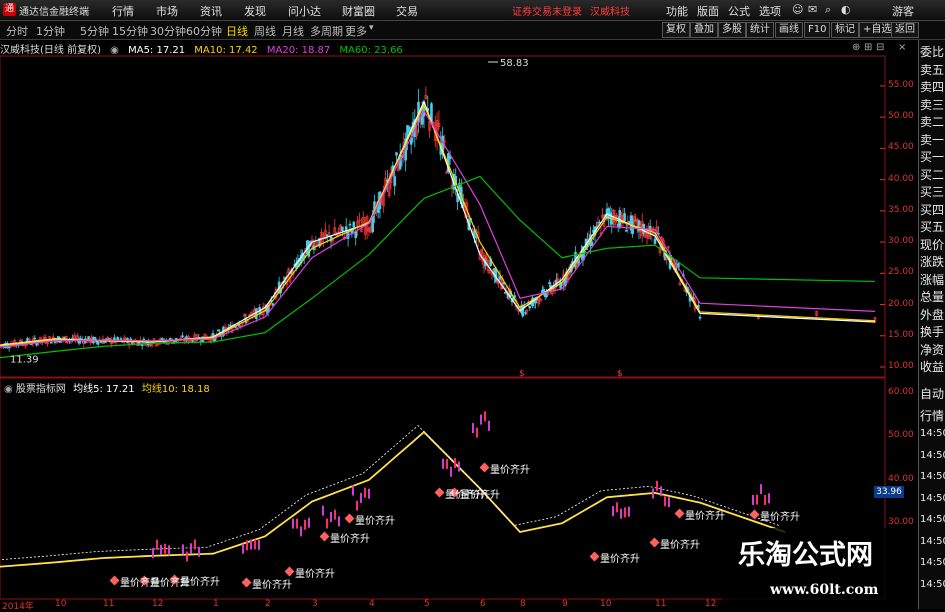  Describe the element at coordinates (901, 147) in the screenshot. I see `y-tick-label: 45.00` at that location.